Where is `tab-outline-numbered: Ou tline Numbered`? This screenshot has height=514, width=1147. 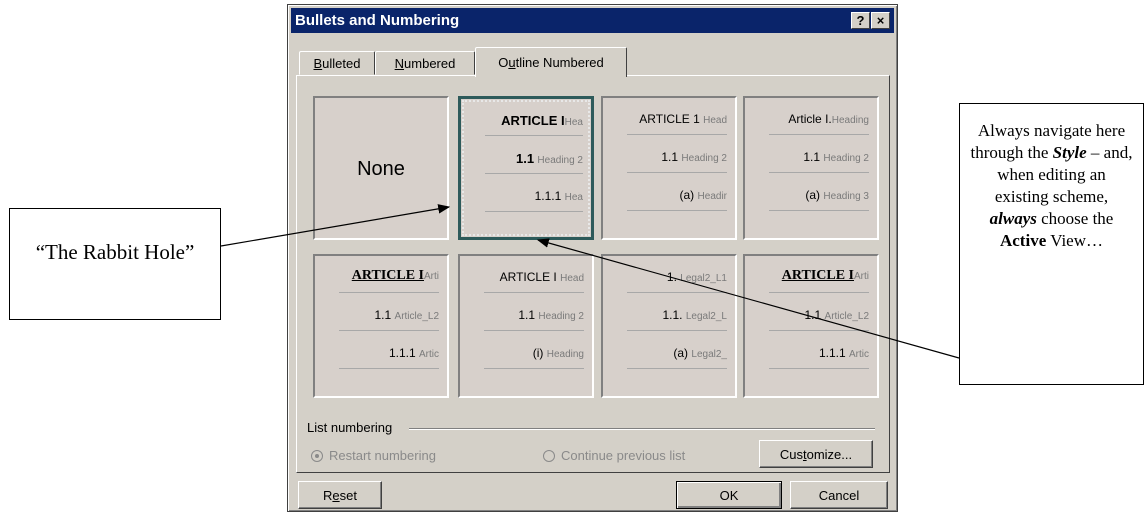 tab-outline-numbered: Ou tline Numbered is located at coordinates (551, 62).